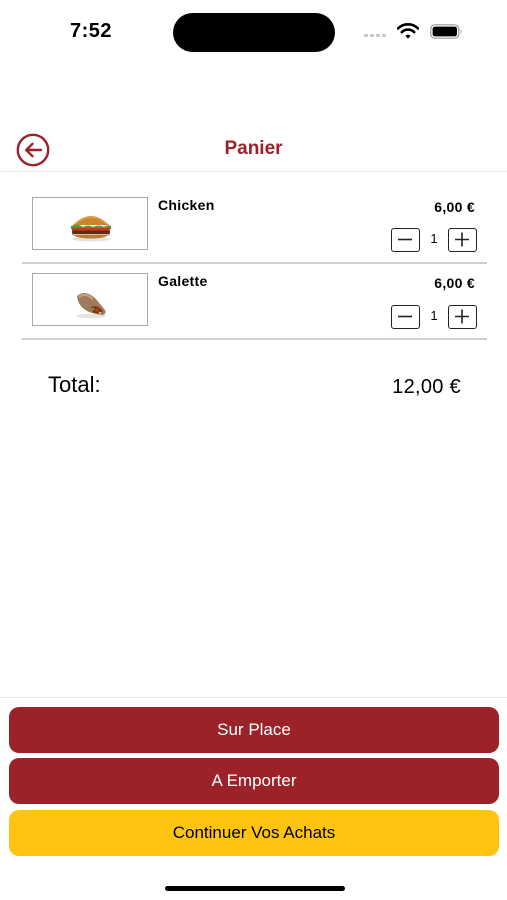 The height and width of the screenshot is (900, 507). I want to click on status-time: 7:52, so click(91, 31).